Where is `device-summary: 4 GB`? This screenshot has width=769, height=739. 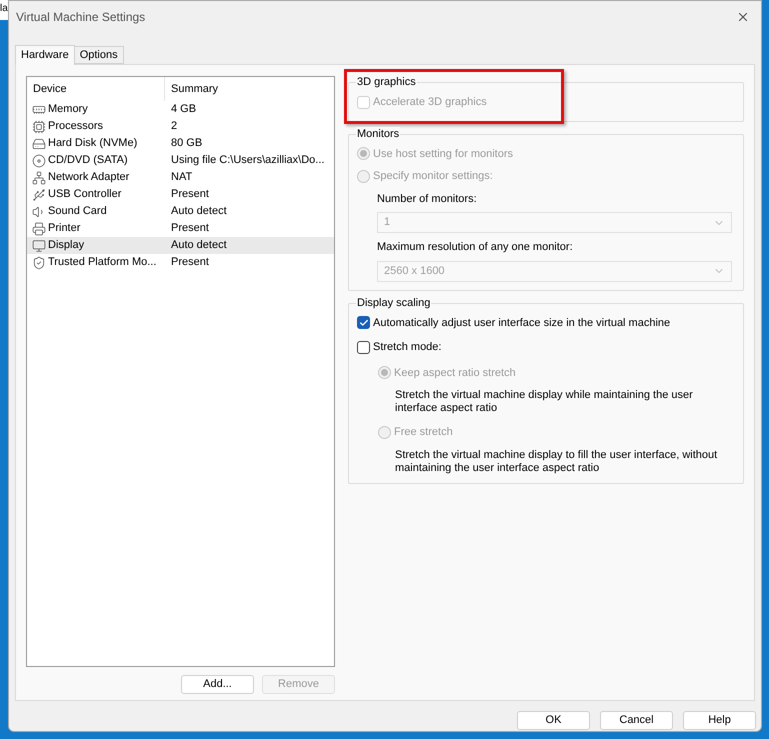 device-summary: 4 GB is located at coordinates (183, 110).